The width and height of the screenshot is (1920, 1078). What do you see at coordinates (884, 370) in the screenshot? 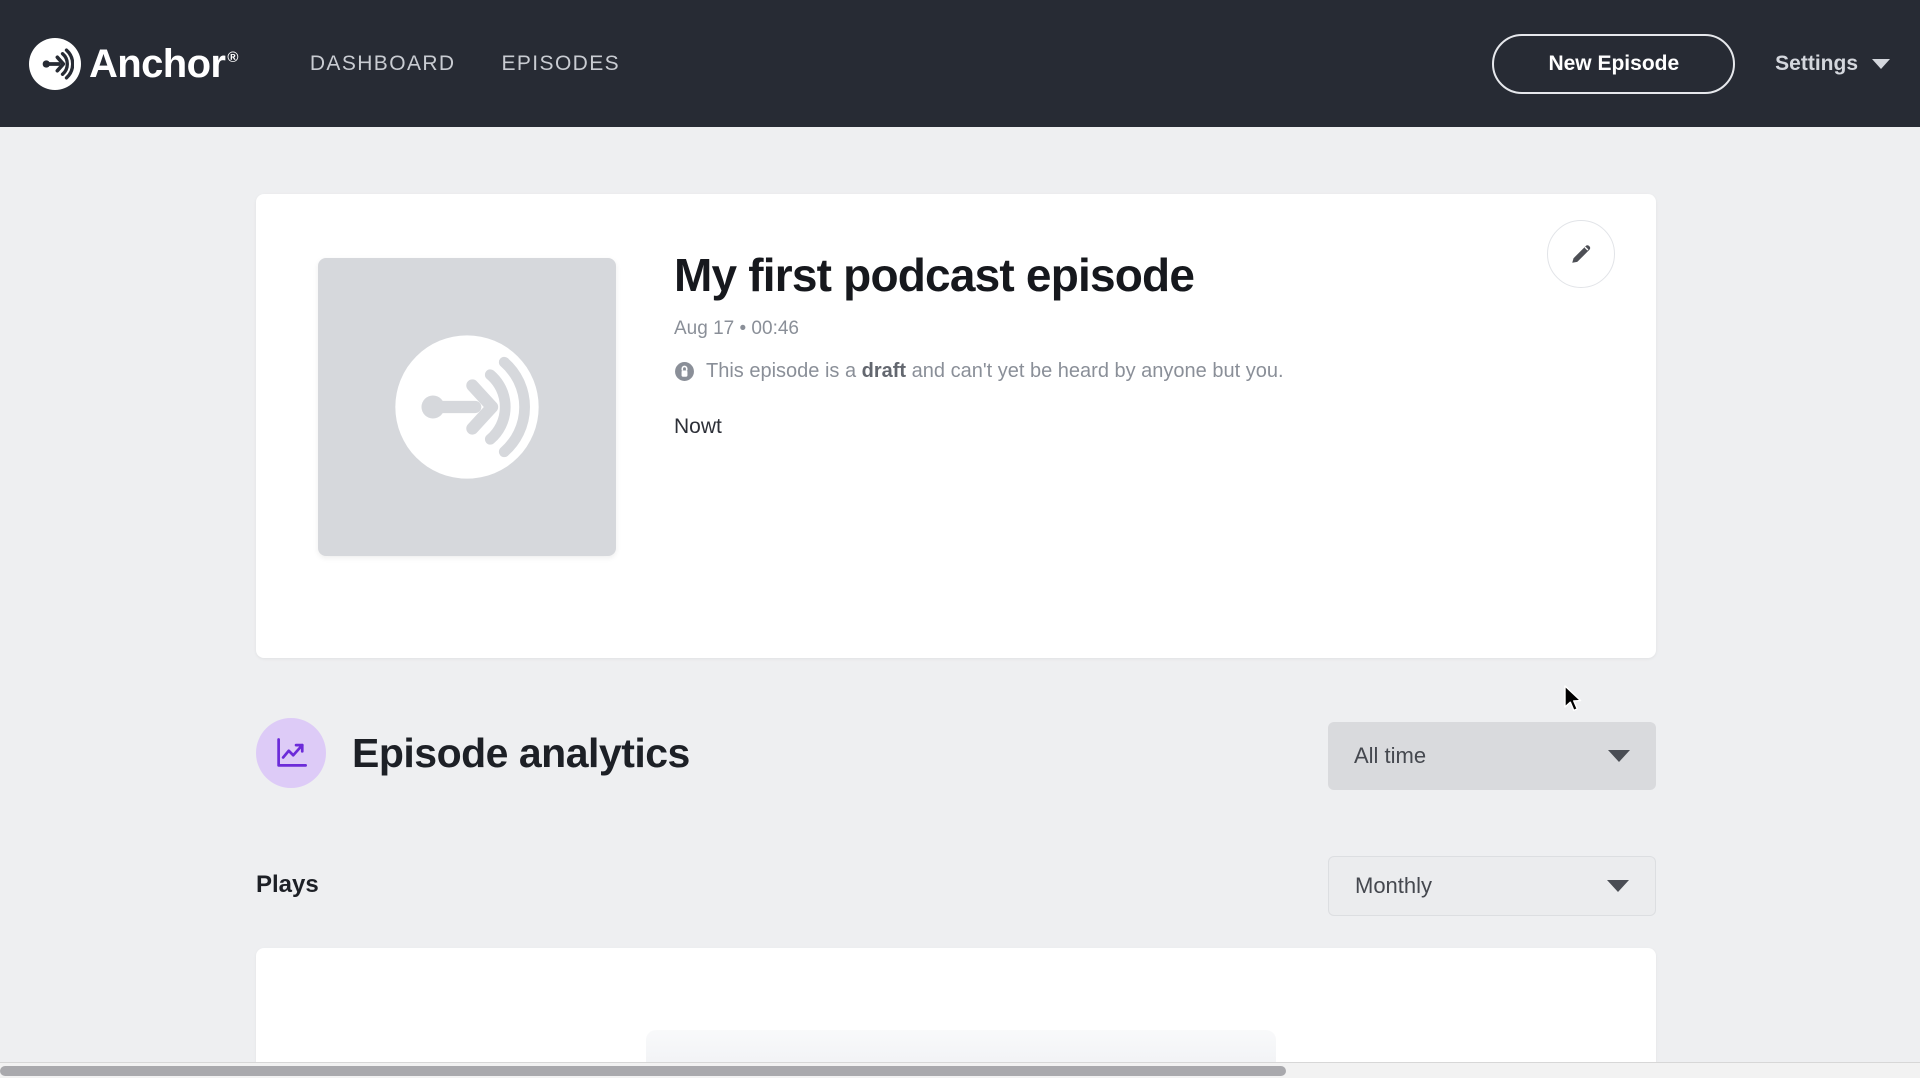
I see `draft-keyword: draft` at bounding box center [884, 370].